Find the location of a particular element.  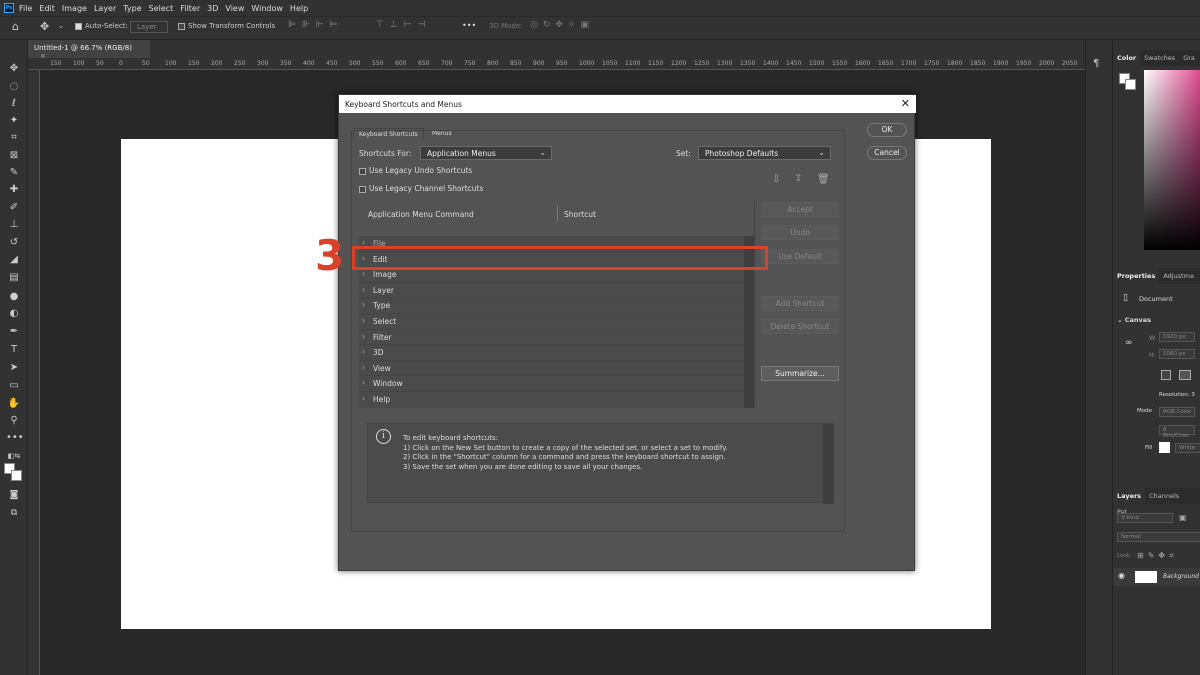

bit-depth-dropdown: 8 Bits/Chan is located at coordinates (1177, 432).